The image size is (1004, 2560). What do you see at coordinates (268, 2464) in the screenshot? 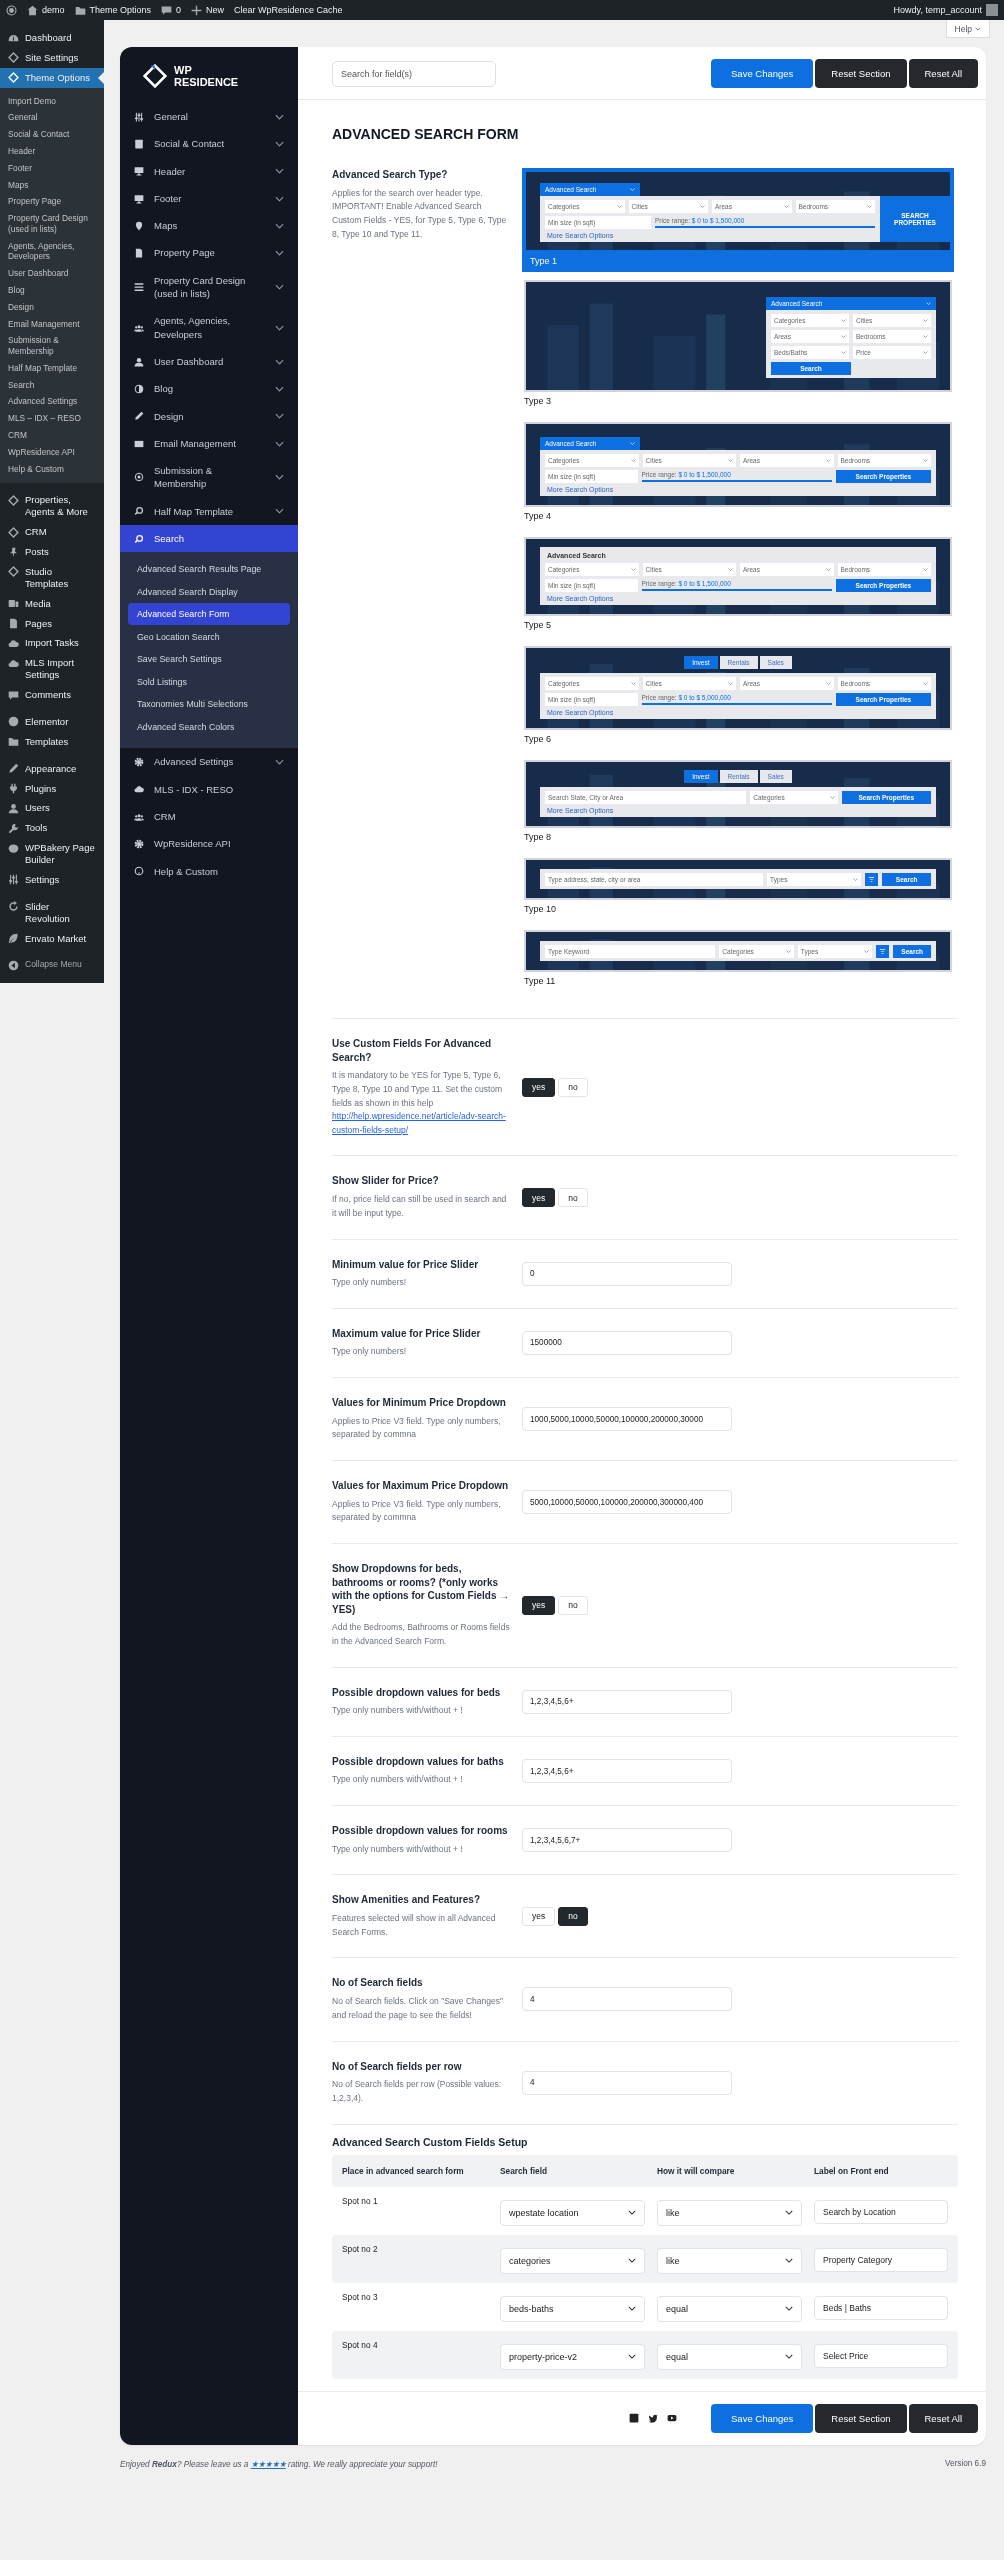
I see `rating-link: ★★★★★` at bounding box center [268, 2464].